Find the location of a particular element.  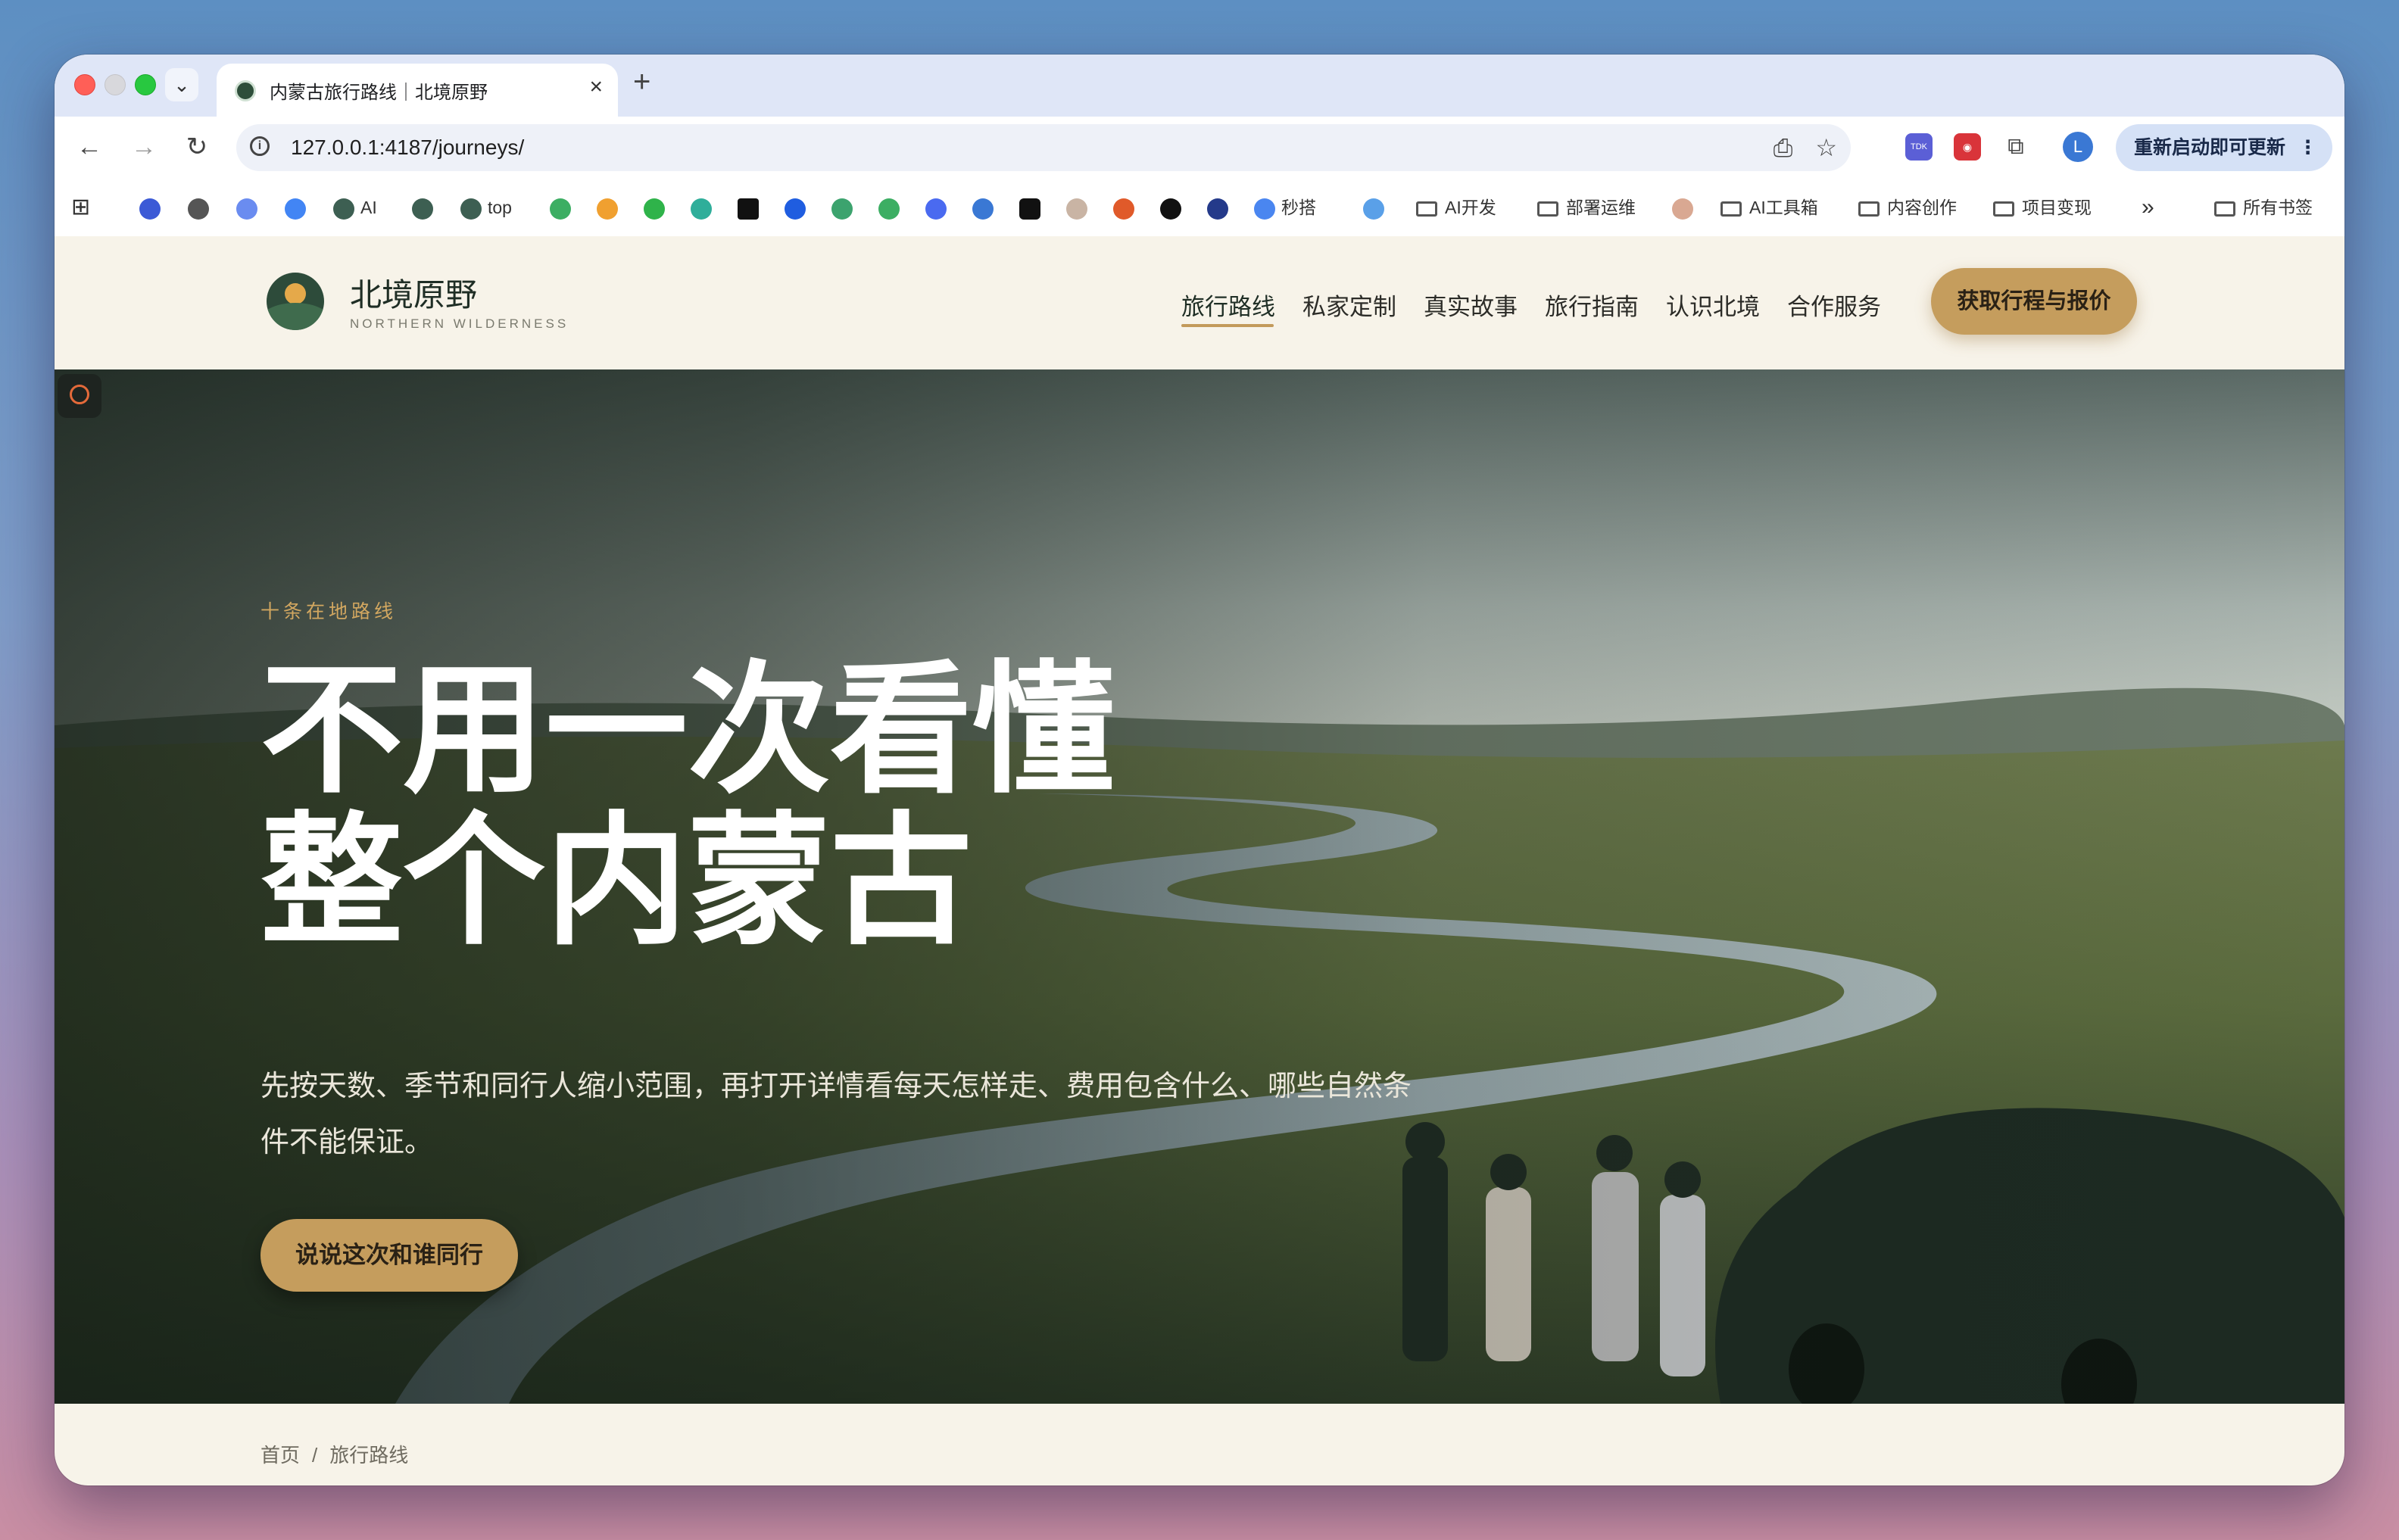

active-tab: 内蒙古旅行路线｜北境原野 × is located at coordinates (417, 91).